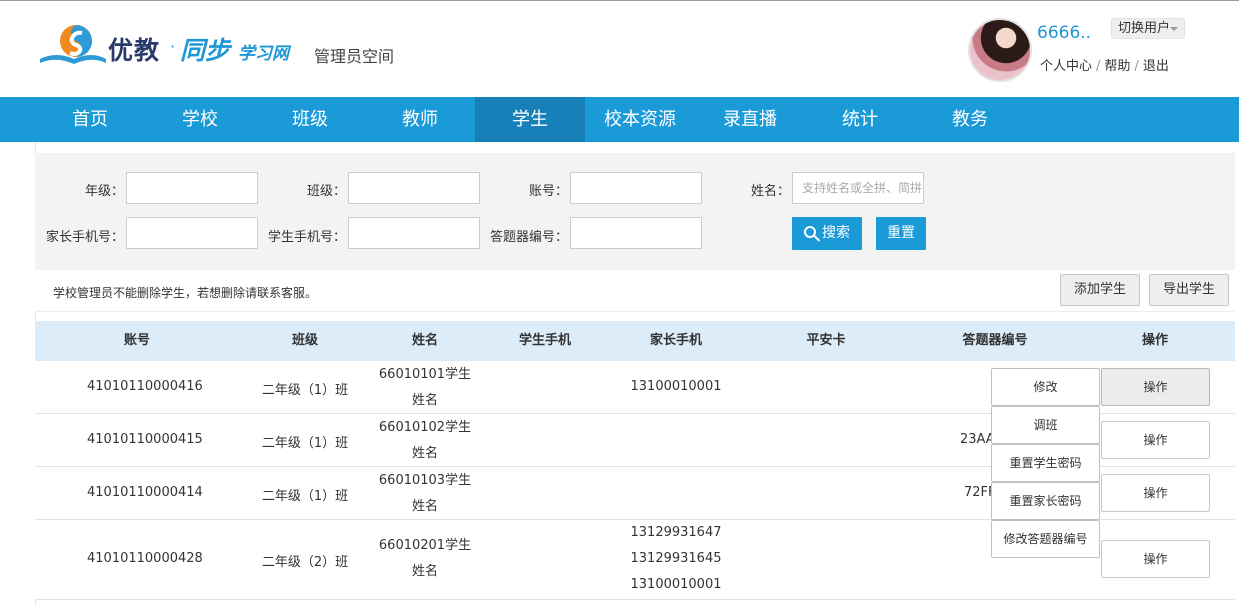 The width and height of the screenshot is (1239, 605). Describe the element at coordinates (414, 188) in the screenshot. I see `class-input` at that location.